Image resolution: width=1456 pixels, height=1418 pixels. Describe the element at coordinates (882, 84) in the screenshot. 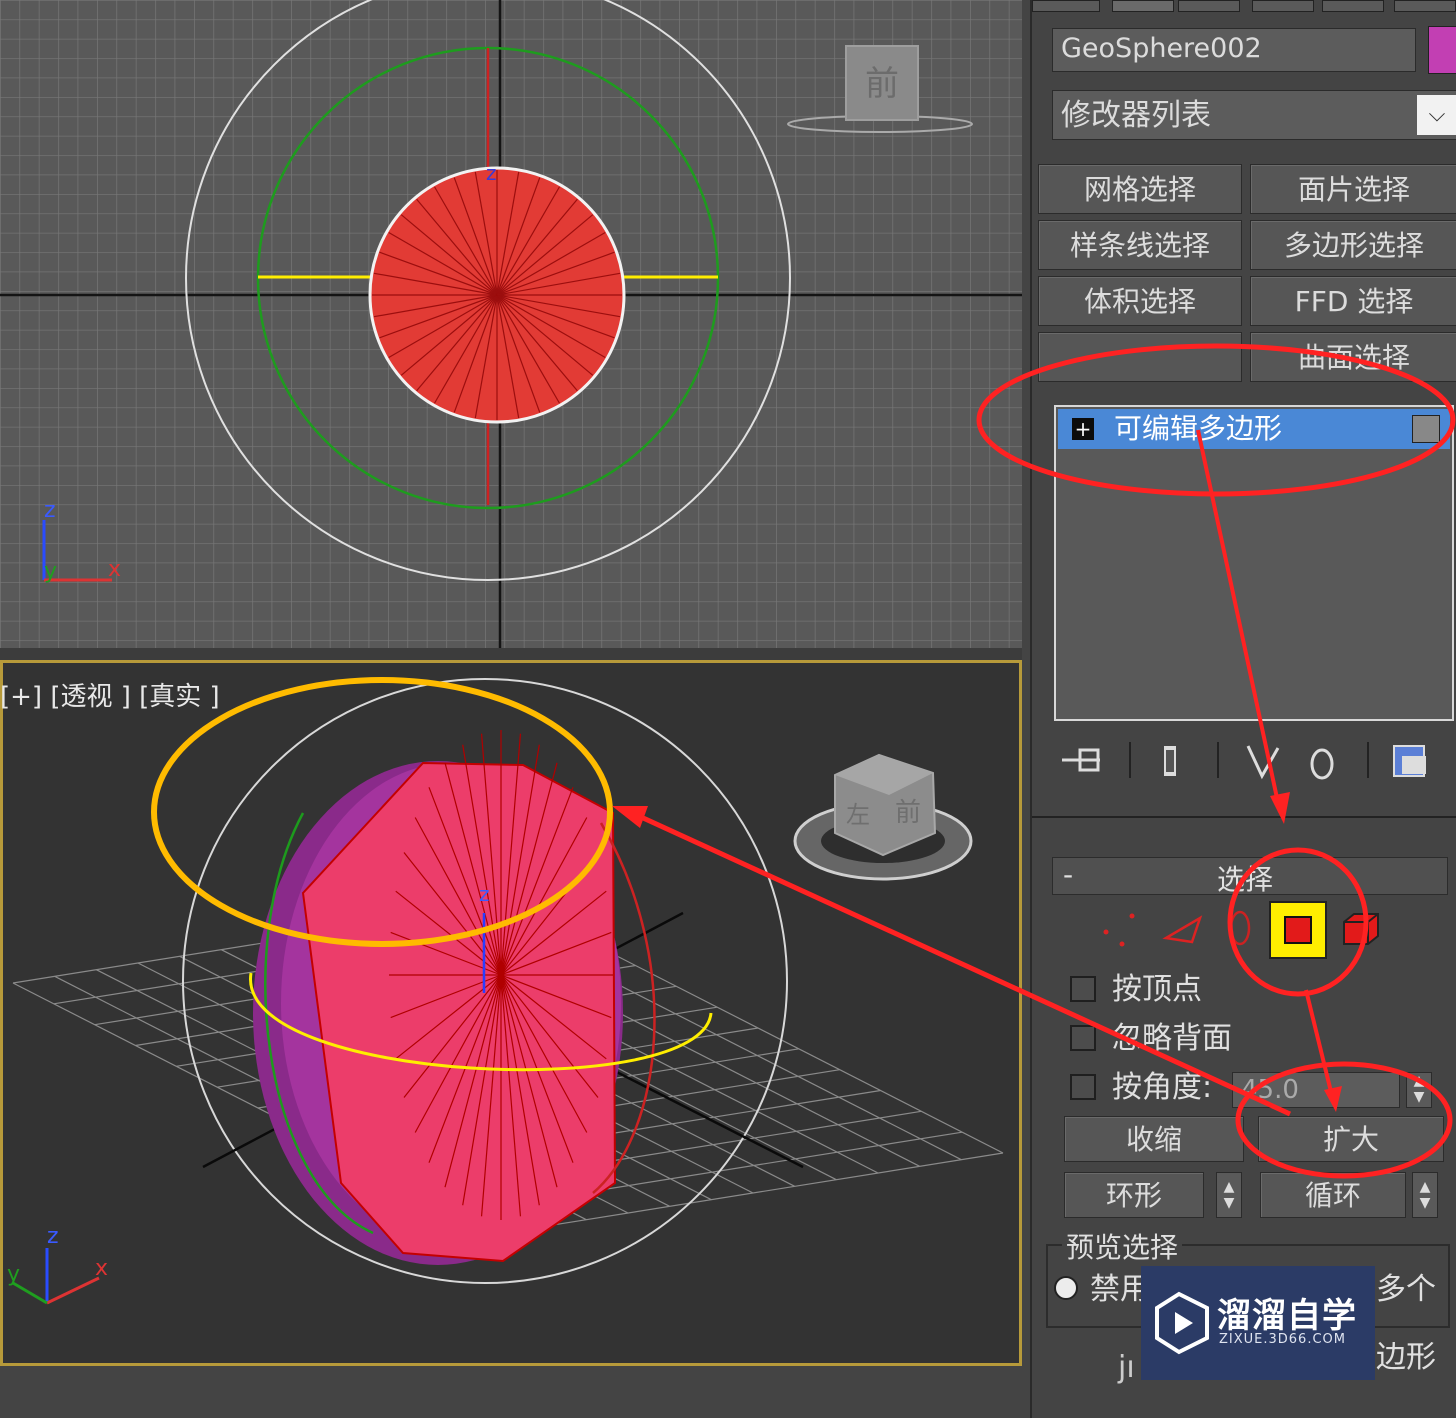

I see `viewcube-front-label: 前` at that location.